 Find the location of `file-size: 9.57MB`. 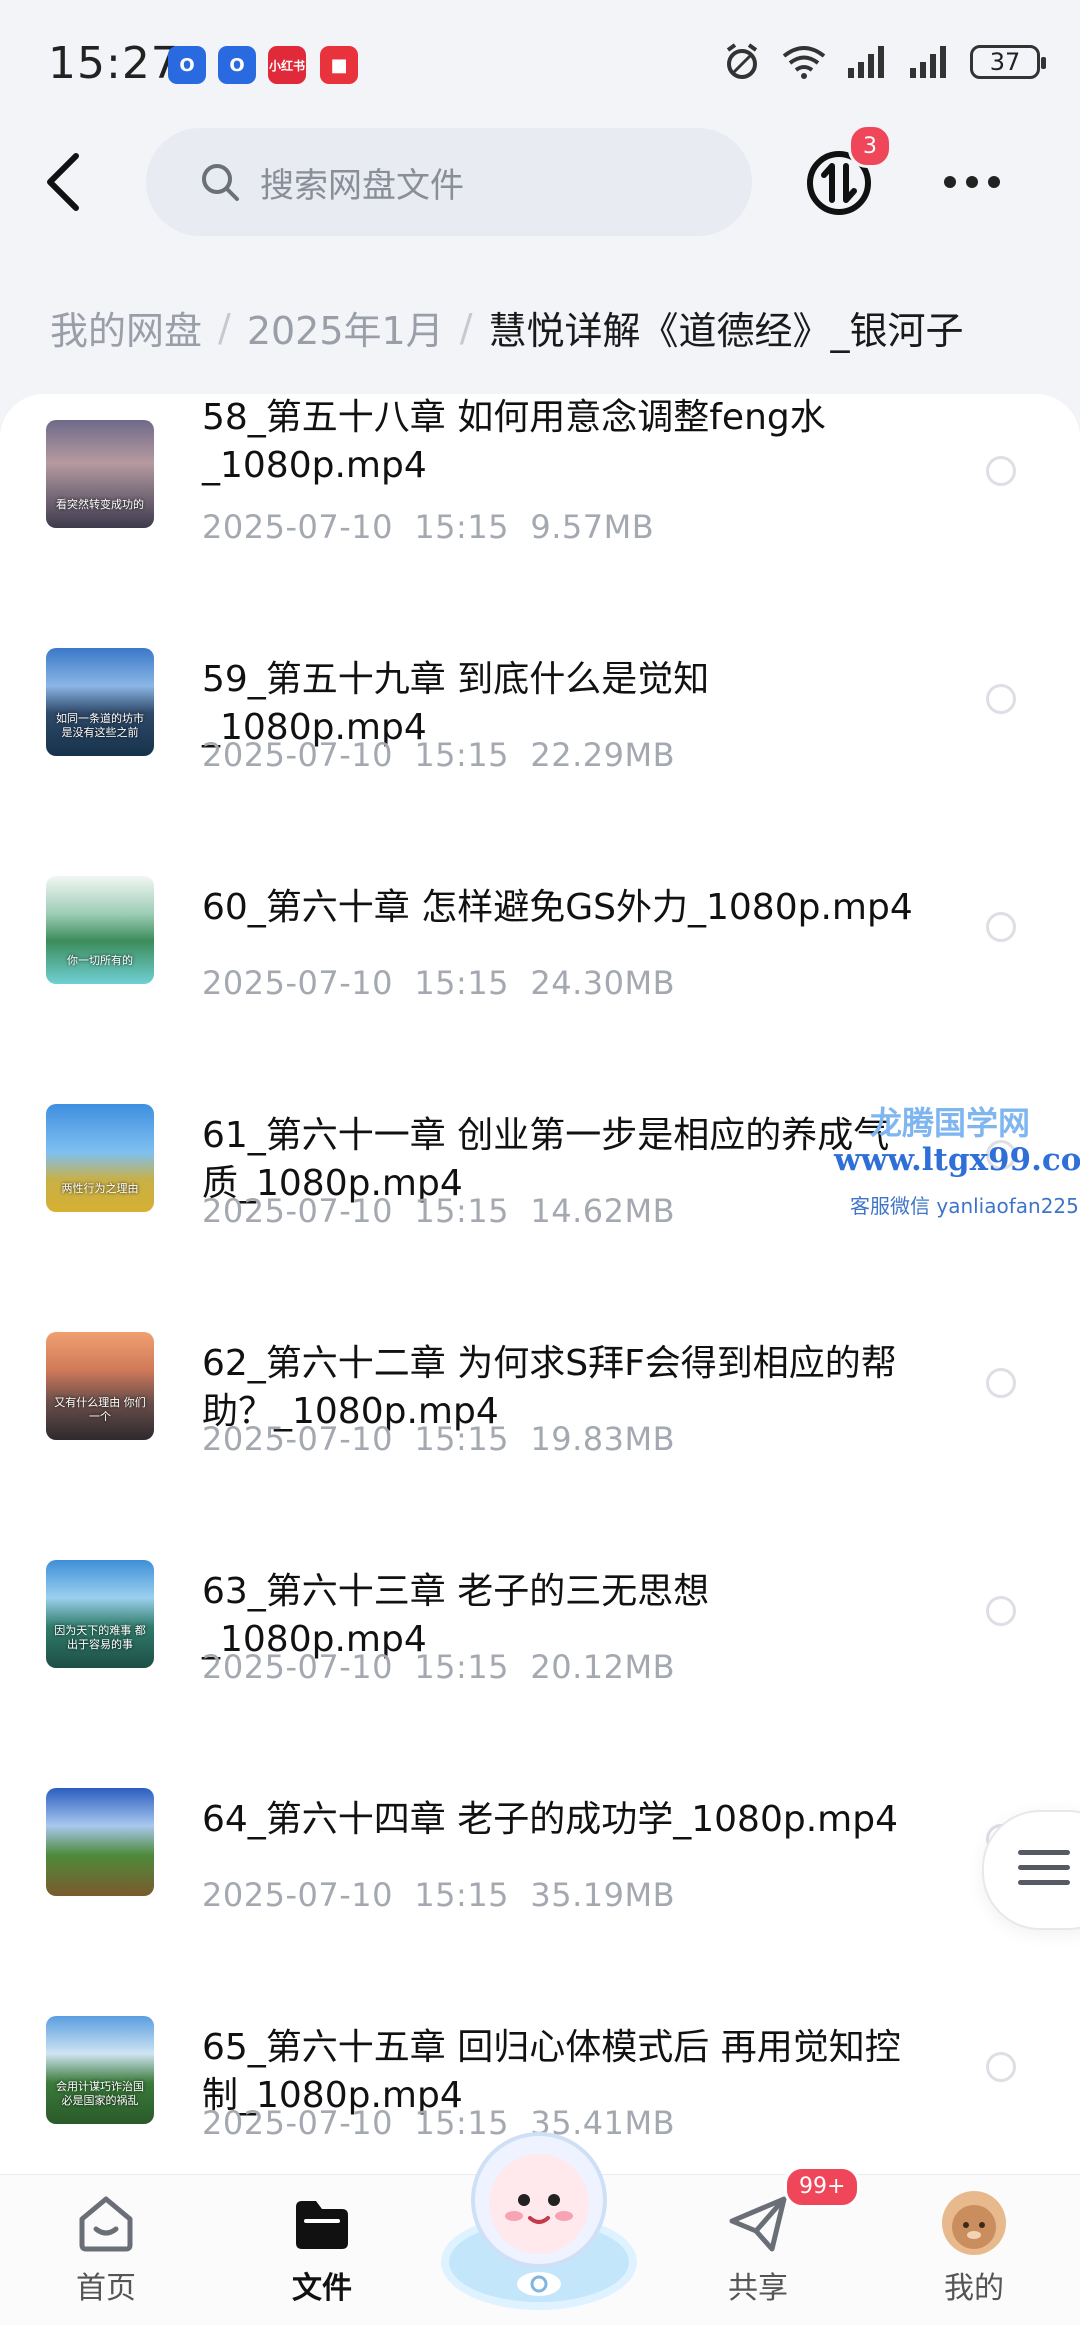

file-size: 9.57MB is located at coordinates (592, 527).